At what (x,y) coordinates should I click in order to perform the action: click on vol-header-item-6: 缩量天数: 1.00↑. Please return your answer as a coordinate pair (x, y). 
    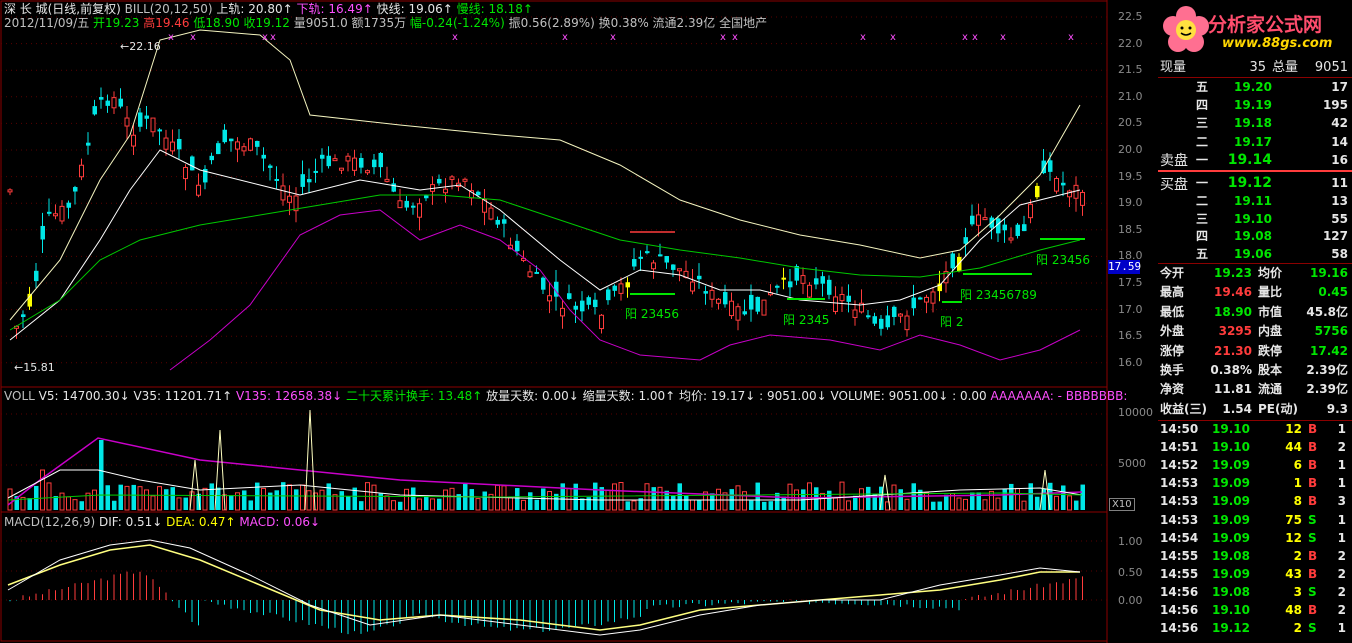
    Looking at the image, I should click on (627, 396).